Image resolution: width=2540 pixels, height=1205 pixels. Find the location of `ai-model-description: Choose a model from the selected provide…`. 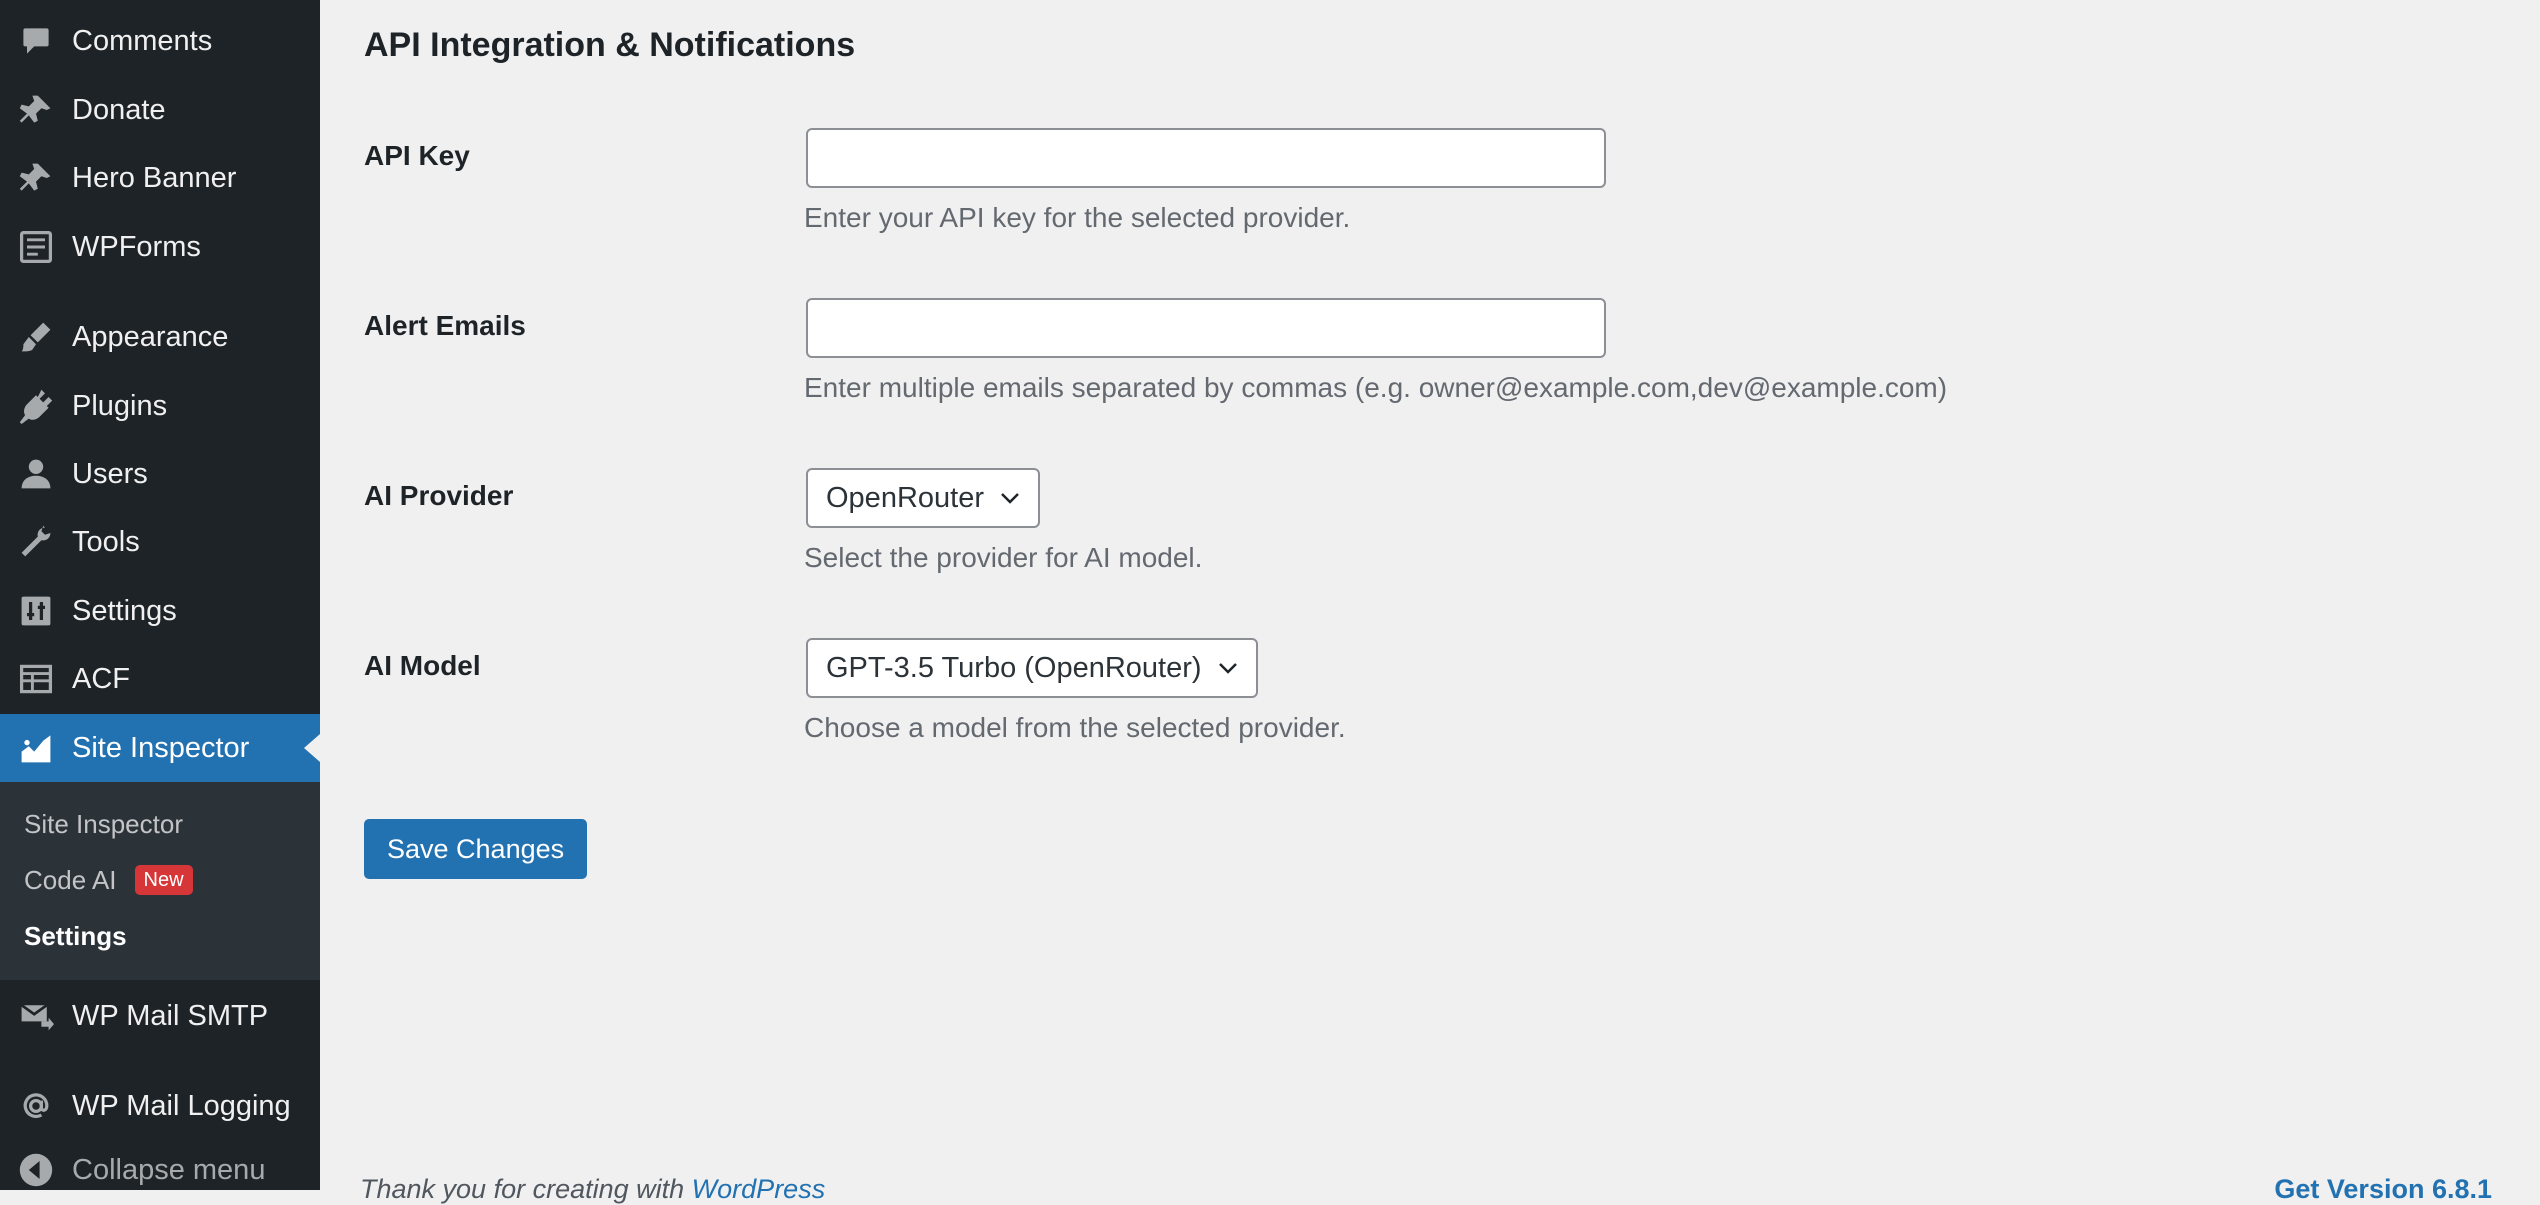

ai-model-description: Choose a model from the selected provide… is located at coordinates (1075, 727).